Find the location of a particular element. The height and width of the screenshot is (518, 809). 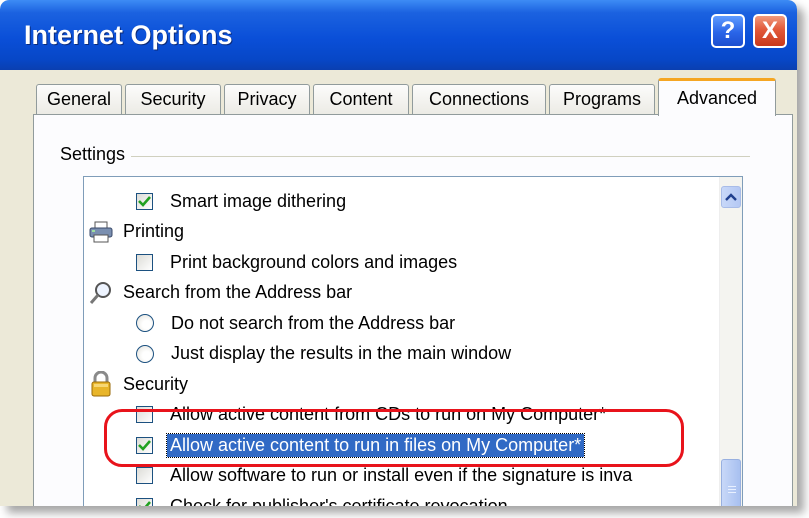

tab-general: General is located at coordinates (79, 99).